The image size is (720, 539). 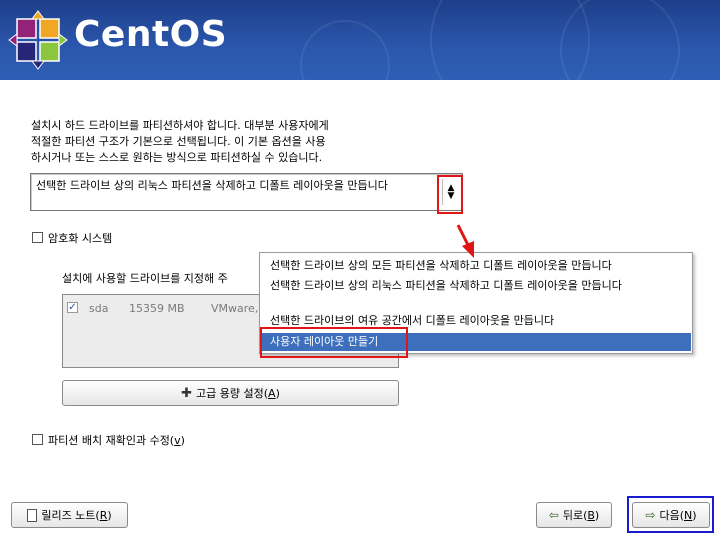 I want to click on plus-icon: ✚, so click(x=187, y=393).